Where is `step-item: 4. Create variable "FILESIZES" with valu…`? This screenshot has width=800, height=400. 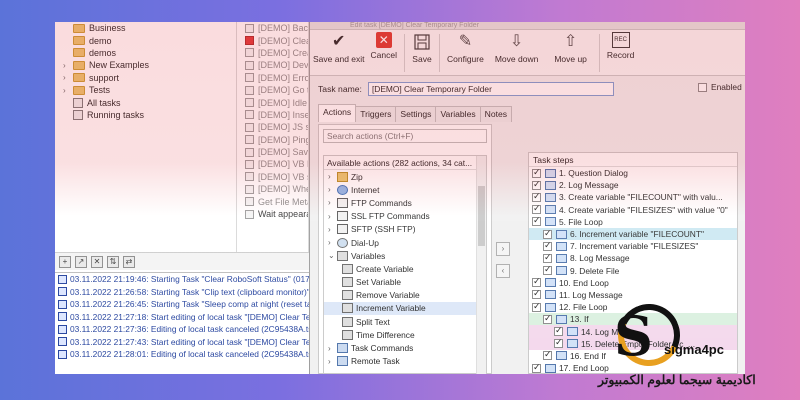 step-item: 4. Create variable "FILESIZES" with valu… is located at coordinates (633, 210).